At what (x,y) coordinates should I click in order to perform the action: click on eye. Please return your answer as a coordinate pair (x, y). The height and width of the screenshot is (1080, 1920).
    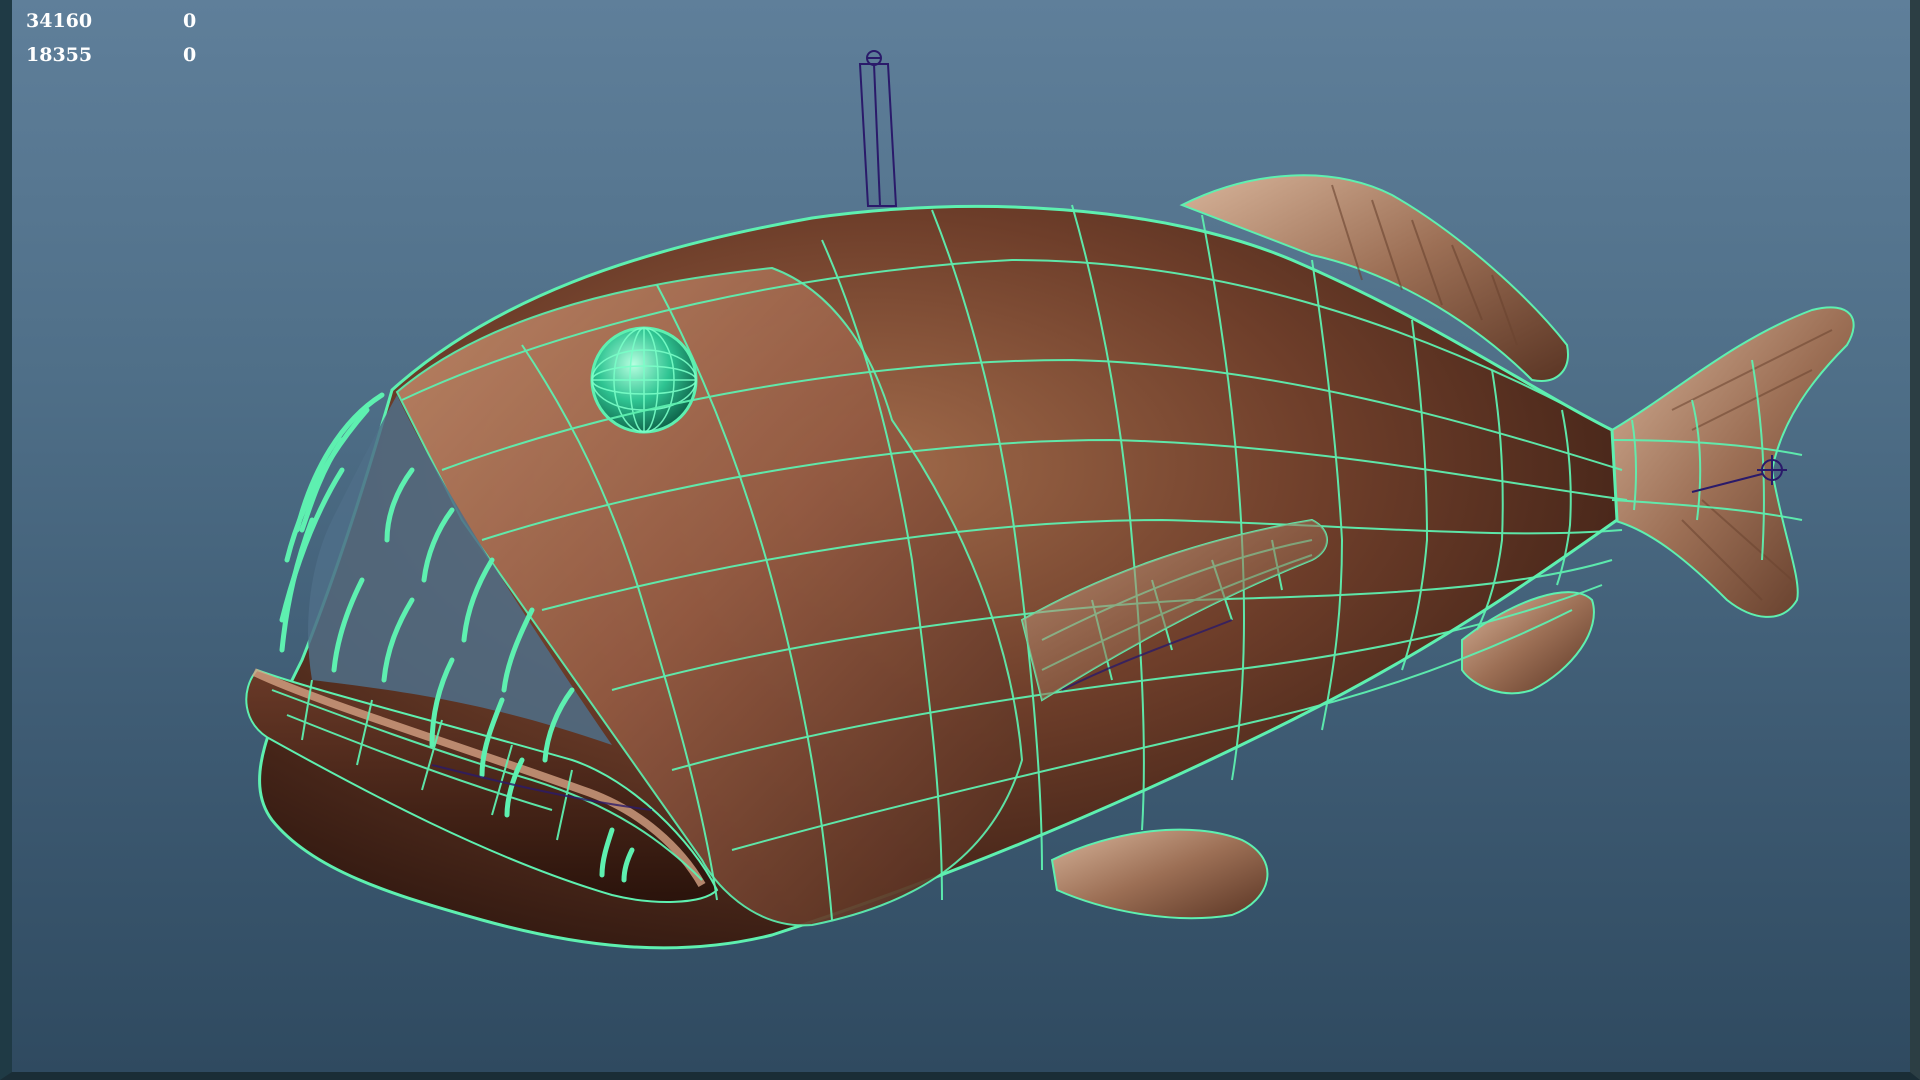
    Looking at the image, I should click on (644, 380).